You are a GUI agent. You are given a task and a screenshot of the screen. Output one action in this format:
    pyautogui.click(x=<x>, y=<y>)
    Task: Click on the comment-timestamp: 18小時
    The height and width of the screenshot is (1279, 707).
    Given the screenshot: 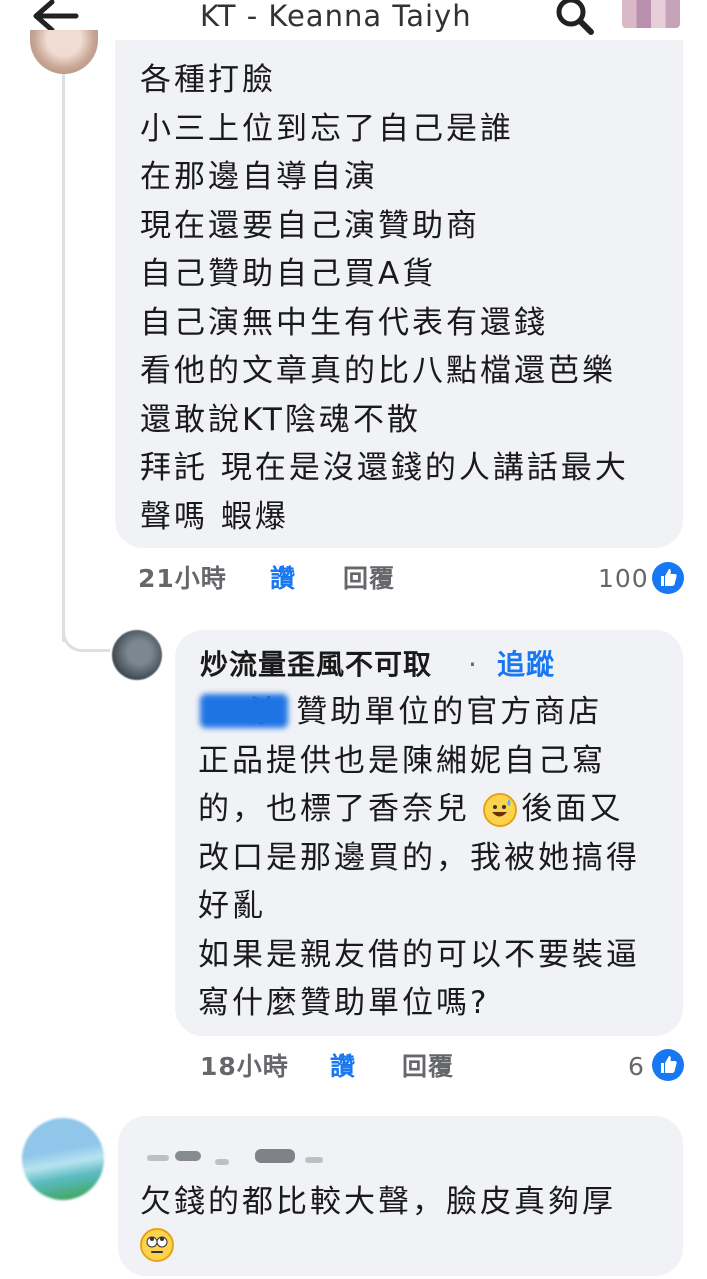 What is the action you would take?
    pyautogui.click(x=244, y=1067)
    